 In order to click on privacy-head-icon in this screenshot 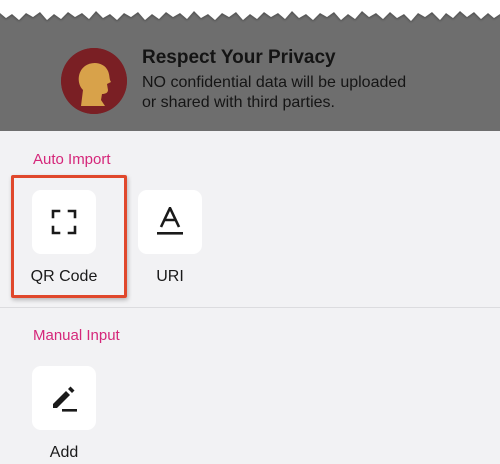, I will do `click(94, 81)`.